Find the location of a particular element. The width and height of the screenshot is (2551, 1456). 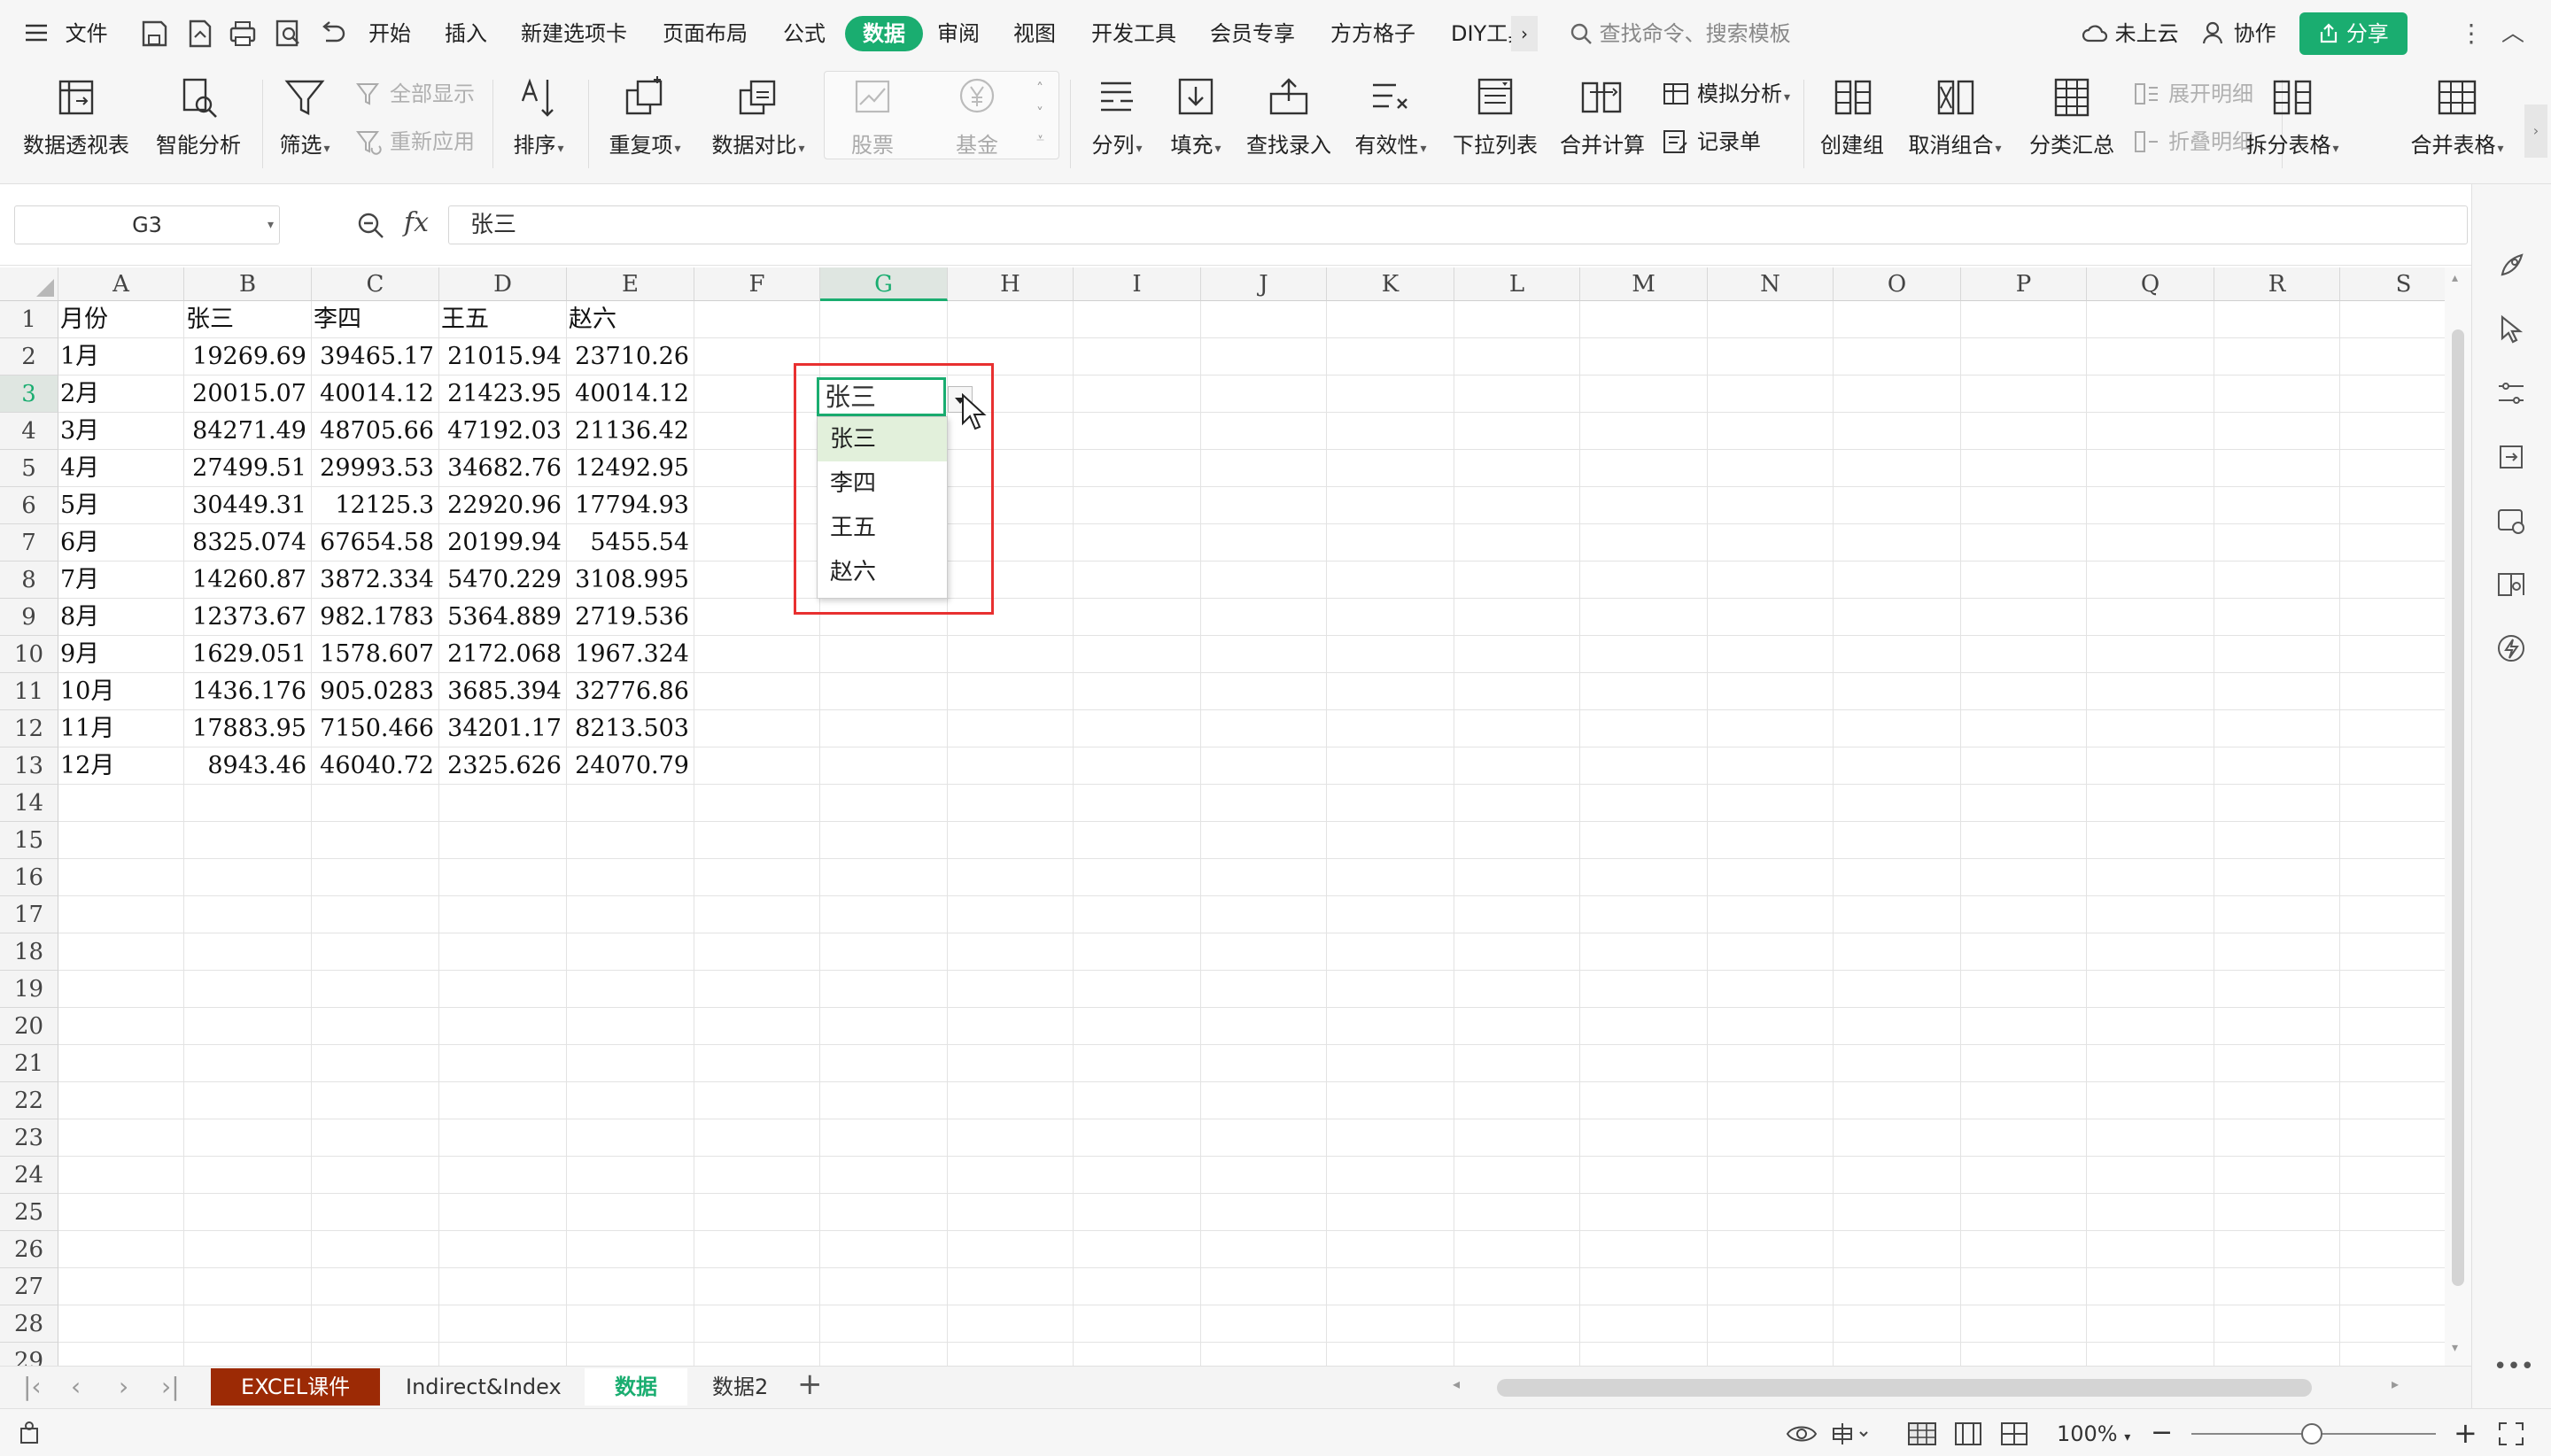

row-header: 1 is located at coordinates (29, 319).